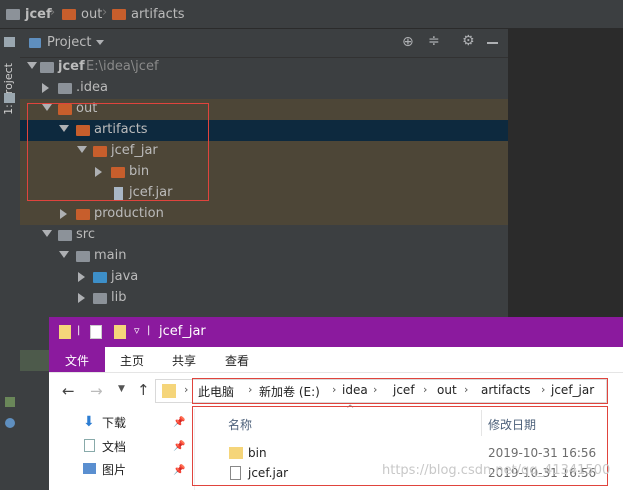 This screenshot has height=490, width=623. What do you see at coordinates (89, 468) in the screenshot?
I see `pictures-icon` at bounding box center [89, 468].